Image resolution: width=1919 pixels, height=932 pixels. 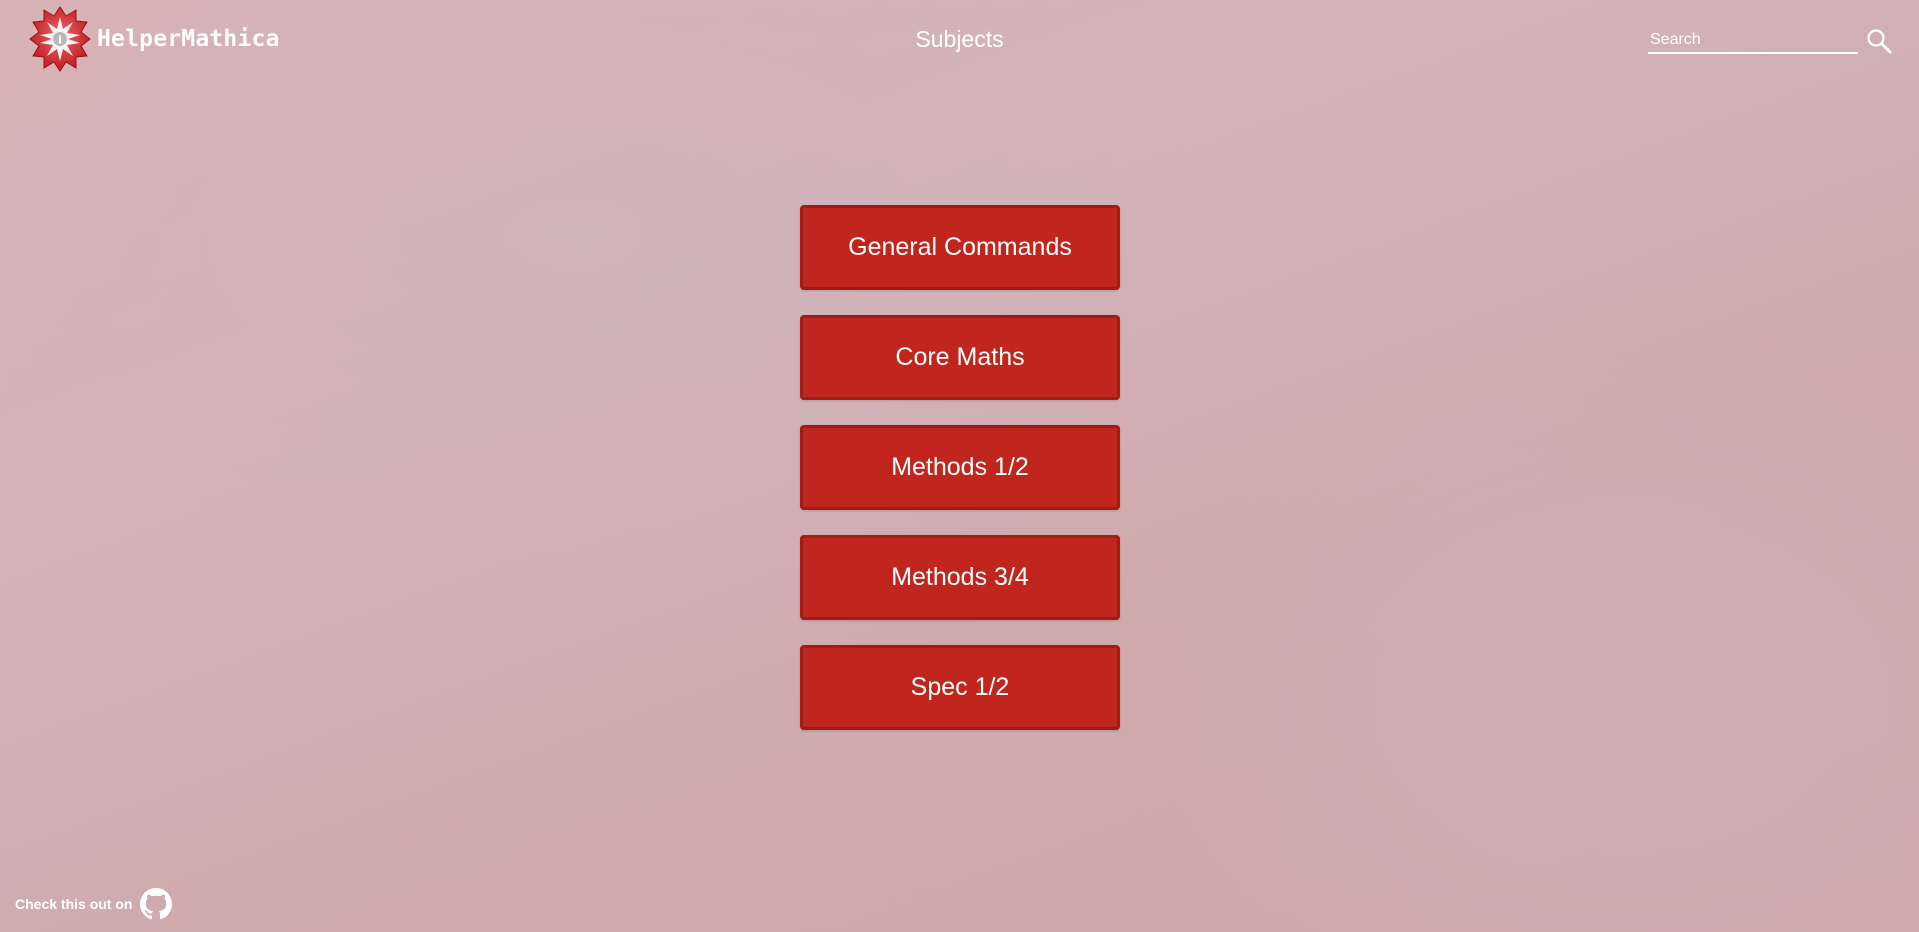 I want to click on github-icon, so click(x=156, y=904).